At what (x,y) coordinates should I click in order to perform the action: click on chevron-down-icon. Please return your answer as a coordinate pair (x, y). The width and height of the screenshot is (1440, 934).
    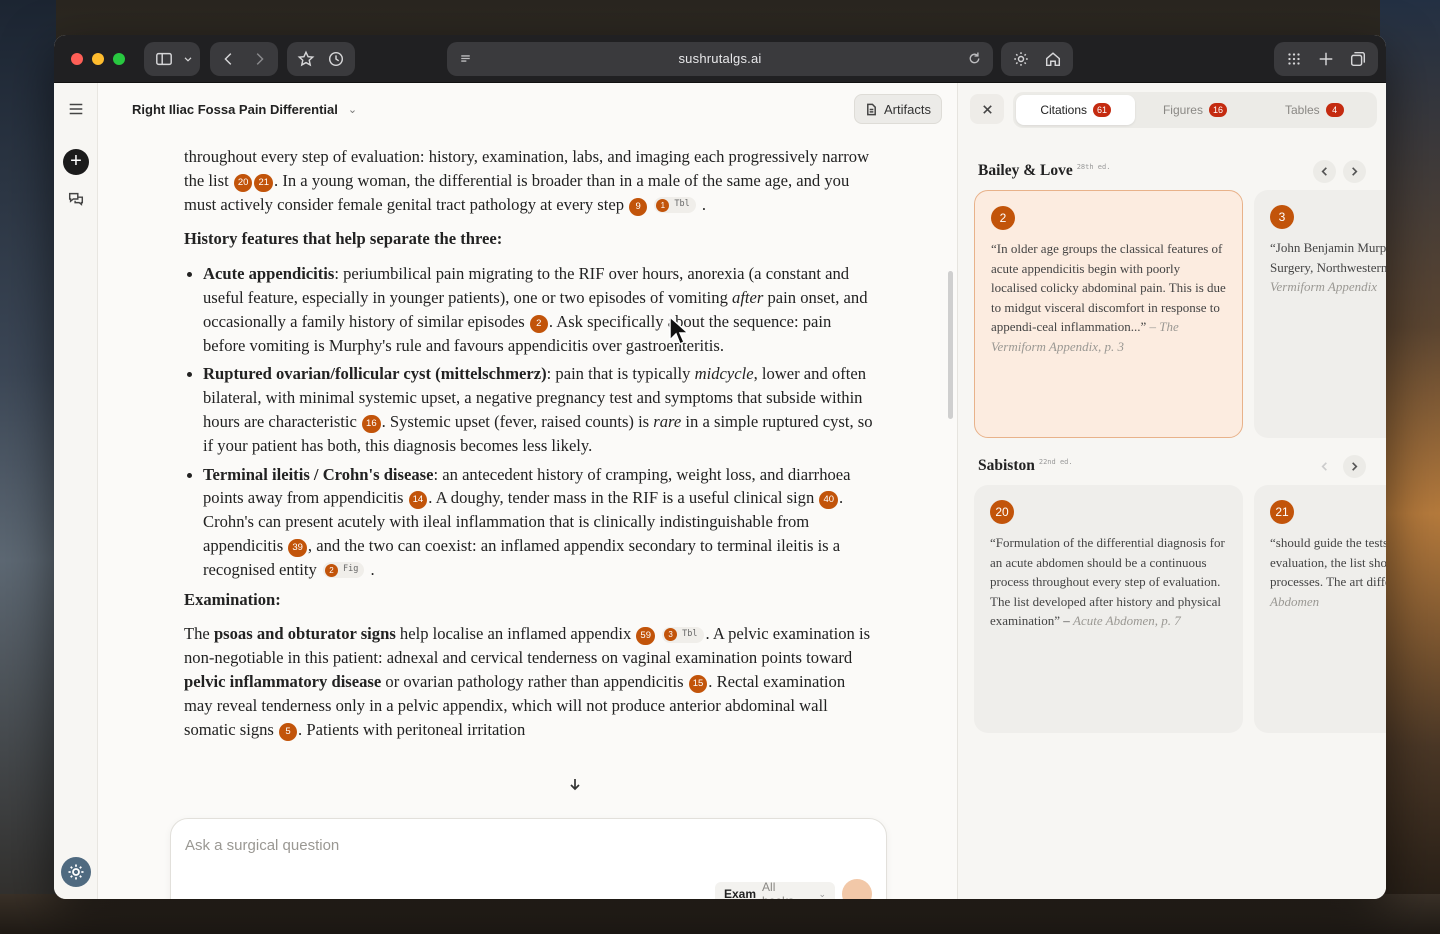
    Looking at the image, I should click on (188, 59).